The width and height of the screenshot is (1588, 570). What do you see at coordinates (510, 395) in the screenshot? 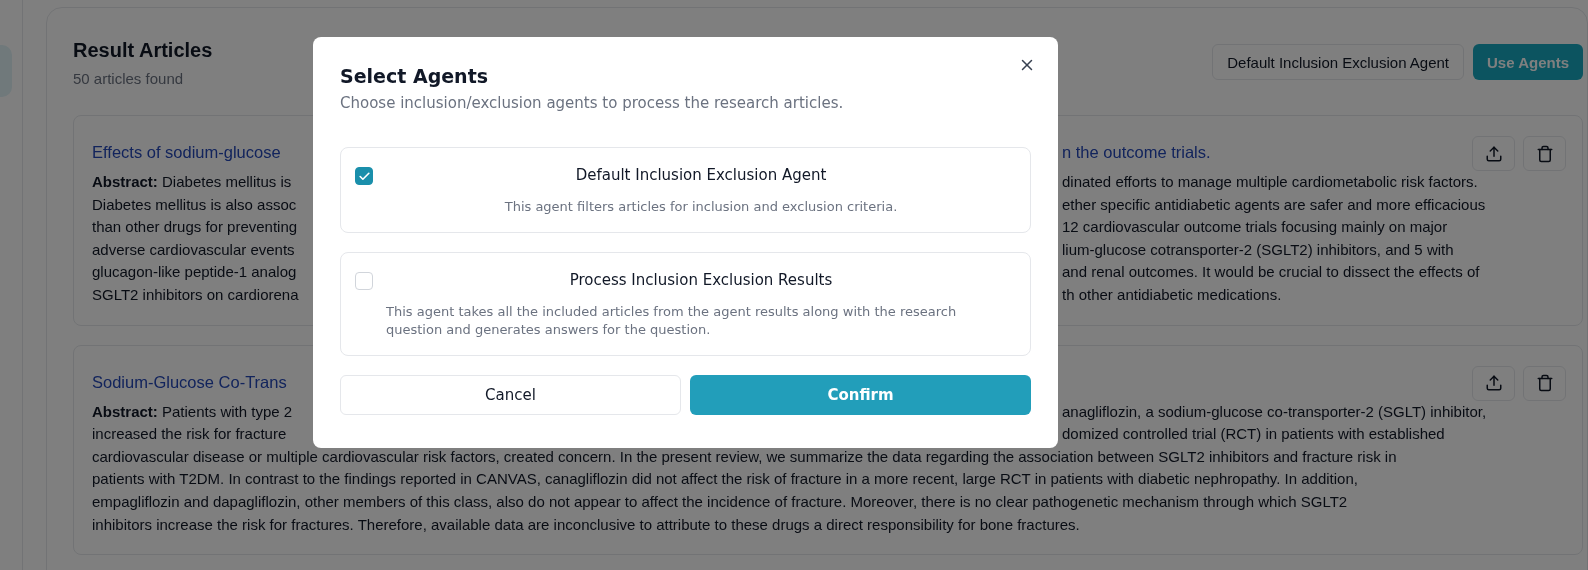
I see `cancel-button: Cancel` at bounding box center [510, 395].